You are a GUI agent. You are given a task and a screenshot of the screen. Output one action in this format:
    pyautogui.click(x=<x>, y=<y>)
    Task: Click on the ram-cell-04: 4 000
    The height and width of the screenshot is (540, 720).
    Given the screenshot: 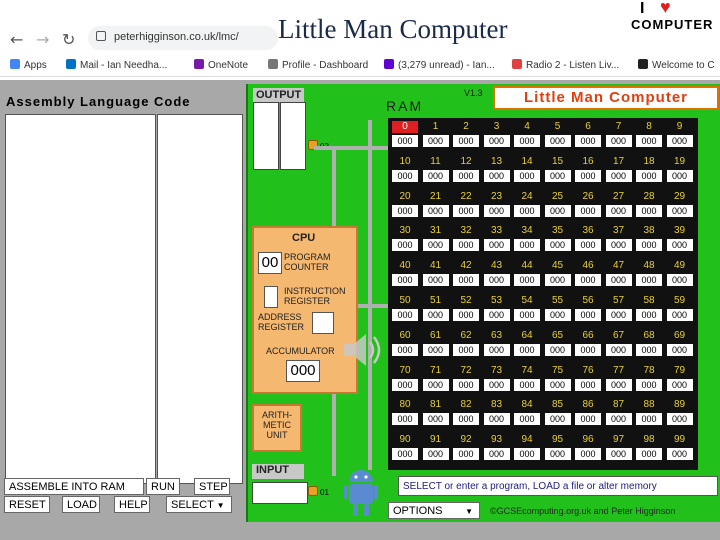 What is the action you would take?
    pyautogui.click(x=527, y=134)
    